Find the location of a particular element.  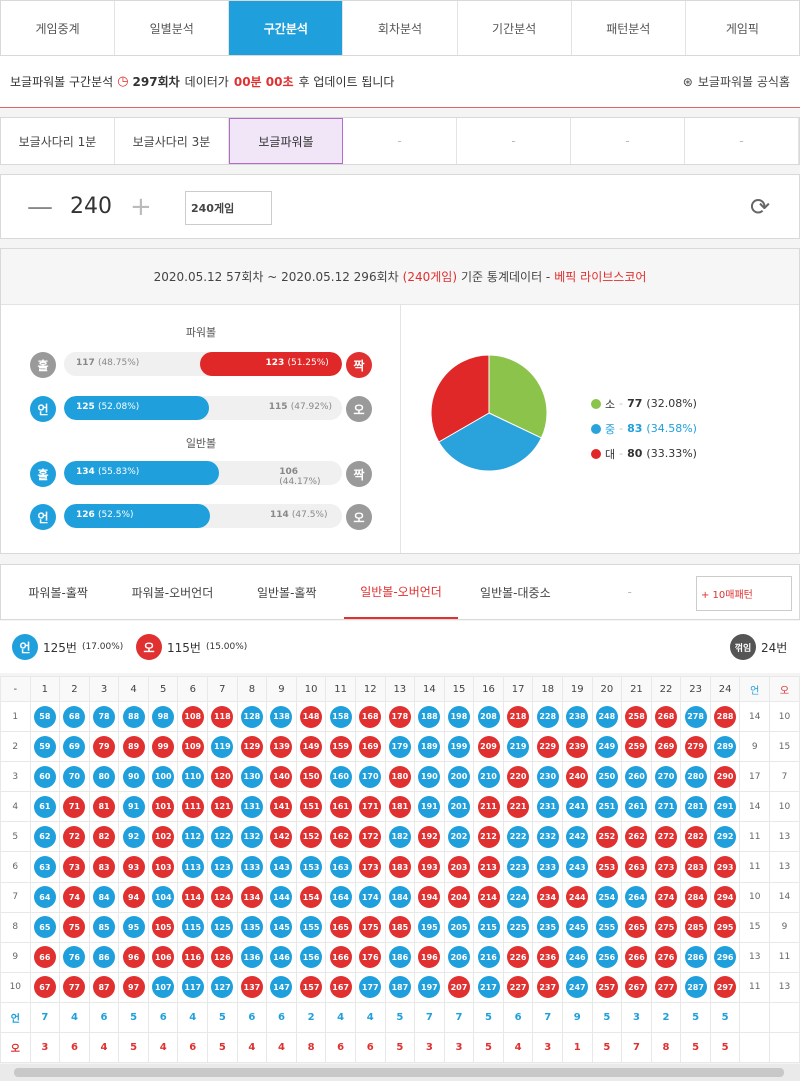

nav-tab: 패턴분석 is located at coordinates (629, 28).